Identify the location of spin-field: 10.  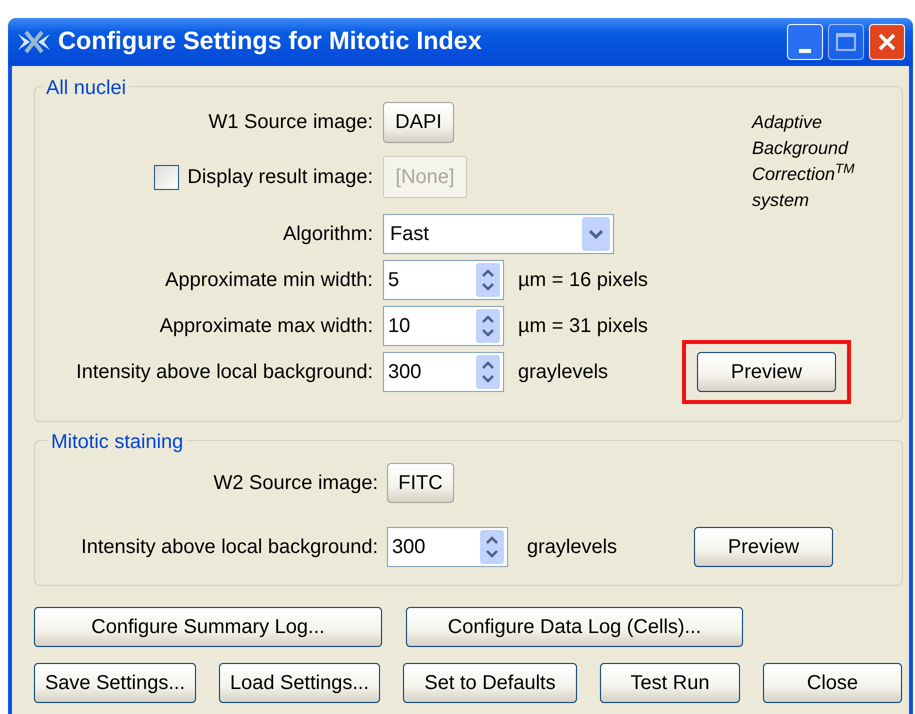
(443, 326).